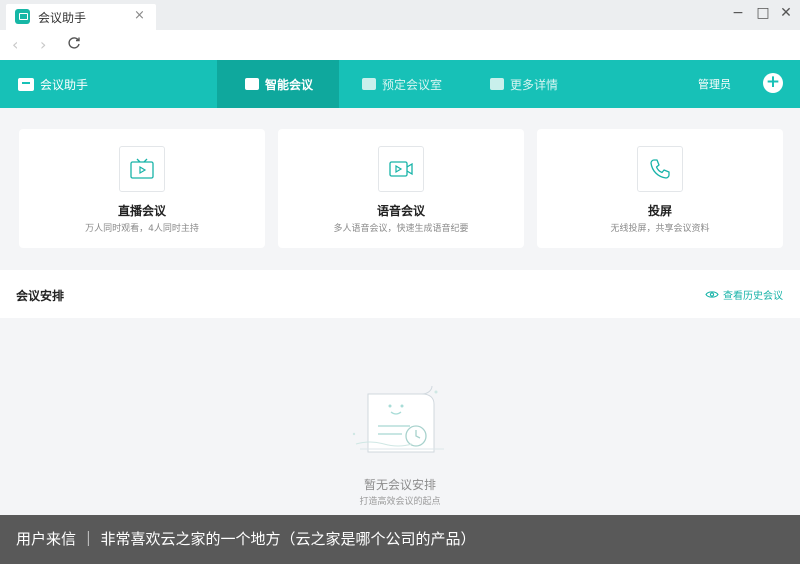  Describe the element at coordinates (399, 485) in the screenshot. I see `empty-title: 暂无会议安排` at that location.